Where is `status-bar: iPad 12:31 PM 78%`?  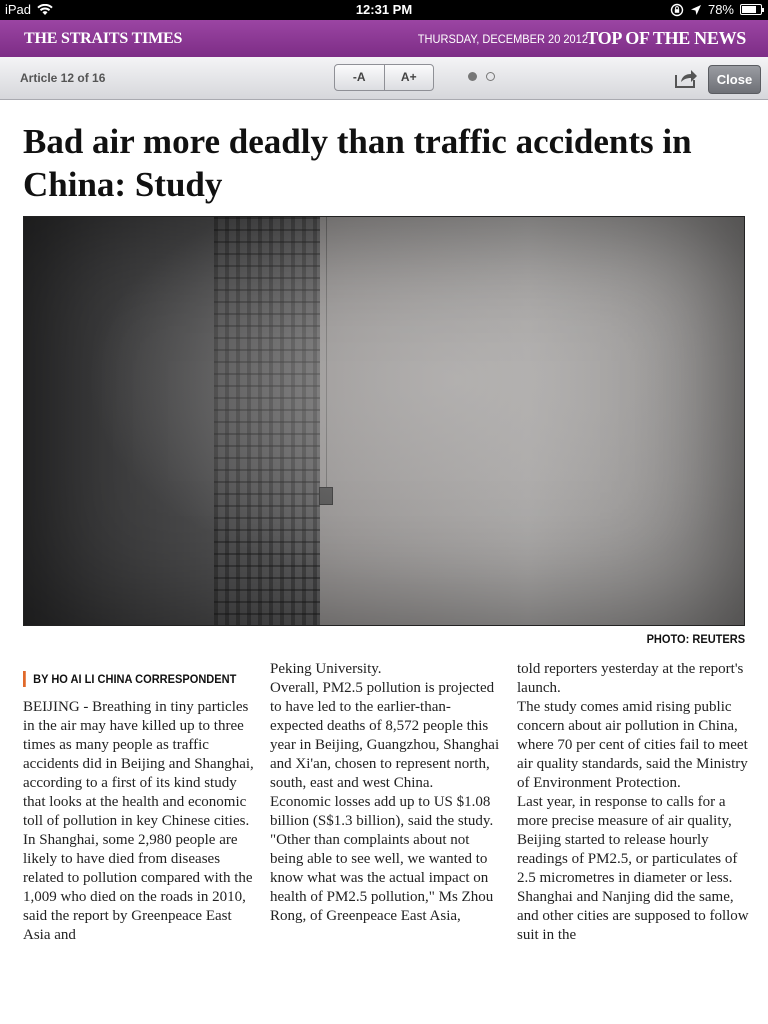 status-bar: iPad 12:31 PM 78% is located at coordinates (384, 10).